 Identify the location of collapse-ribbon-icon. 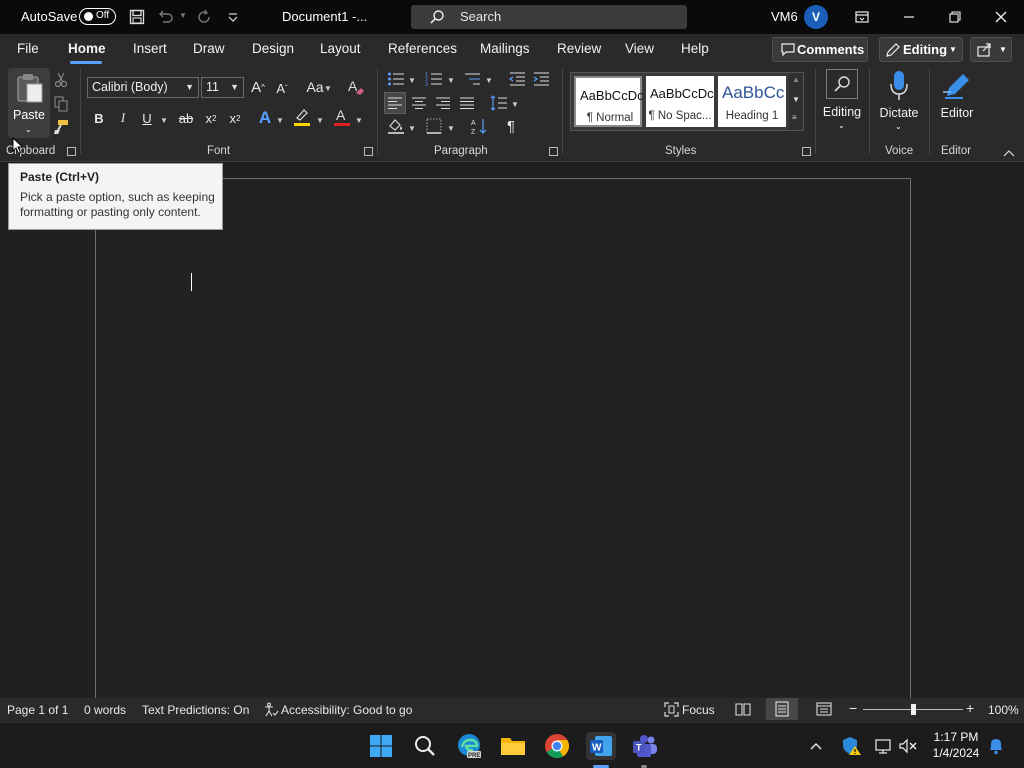
(1009, 153).